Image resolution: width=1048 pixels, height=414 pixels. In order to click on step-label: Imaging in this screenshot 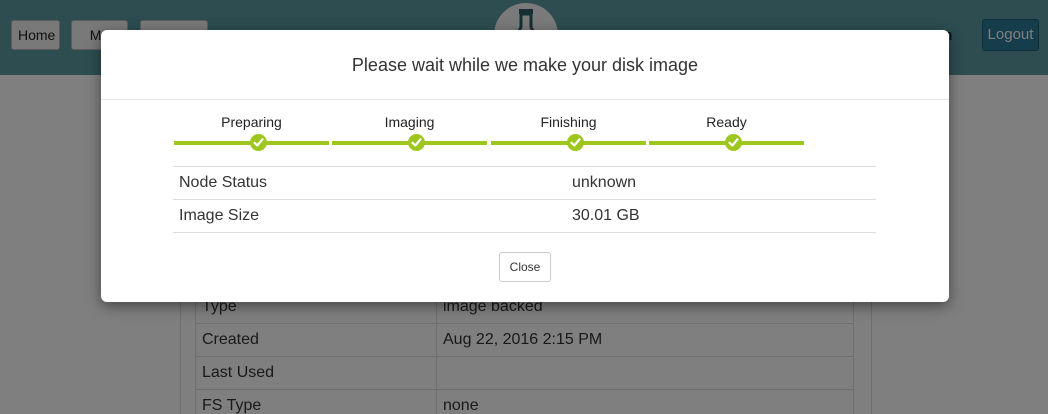, I will do `click(409, 122)`.